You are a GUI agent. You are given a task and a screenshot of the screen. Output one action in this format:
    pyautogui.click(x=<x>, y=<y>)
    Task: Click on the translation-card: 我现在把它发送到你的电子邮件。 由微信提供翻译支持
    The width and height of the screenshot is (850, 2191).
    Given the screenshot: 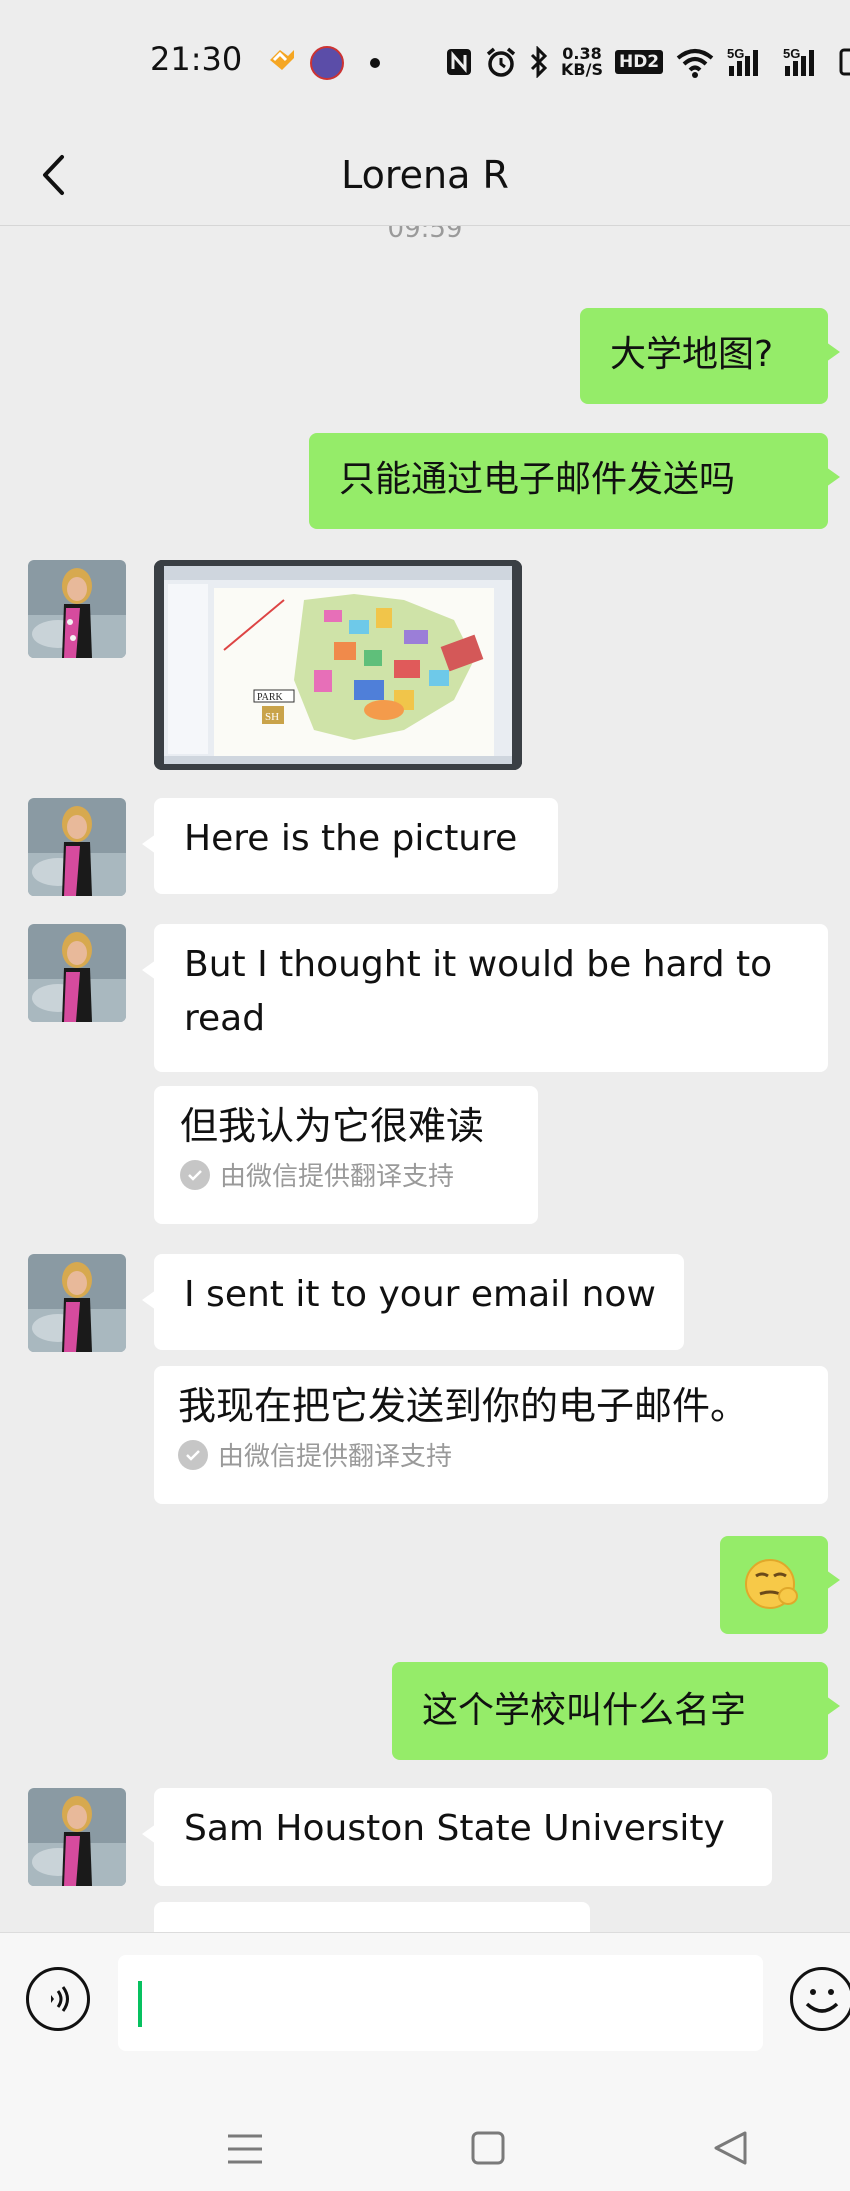 What is the action you would take?
    pyautogui.click(x=491, y=1435)
    